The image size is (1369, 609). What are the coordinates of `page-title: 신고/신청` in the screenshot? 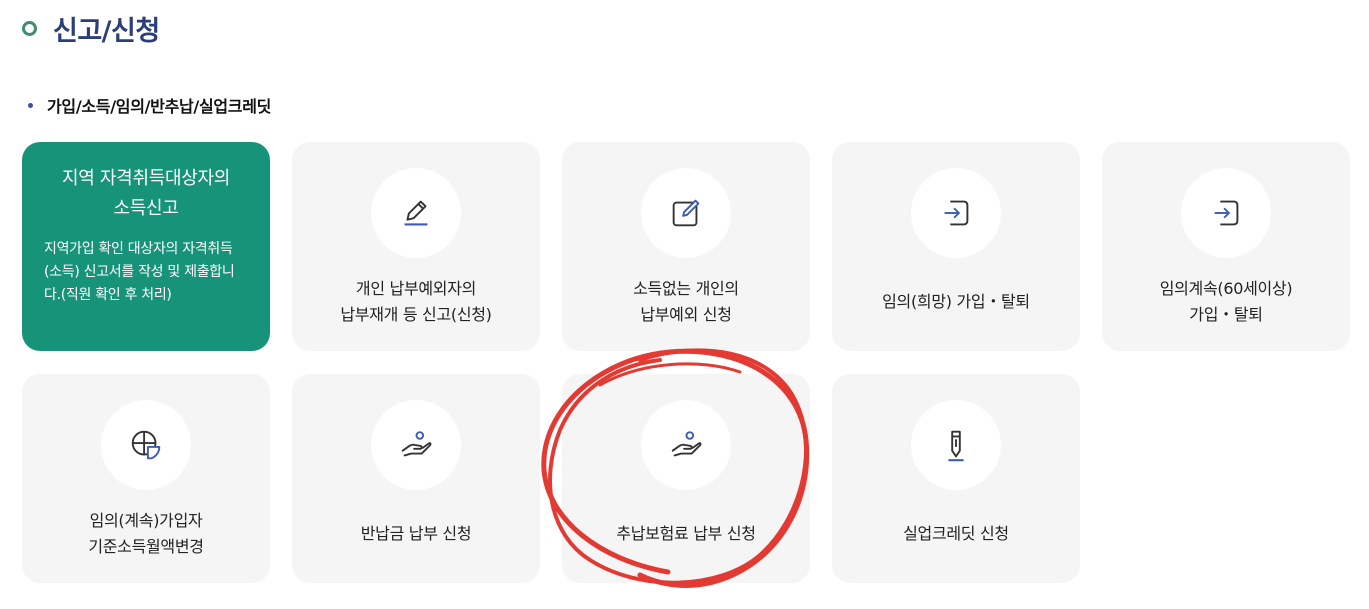 It's located at (106, 31).